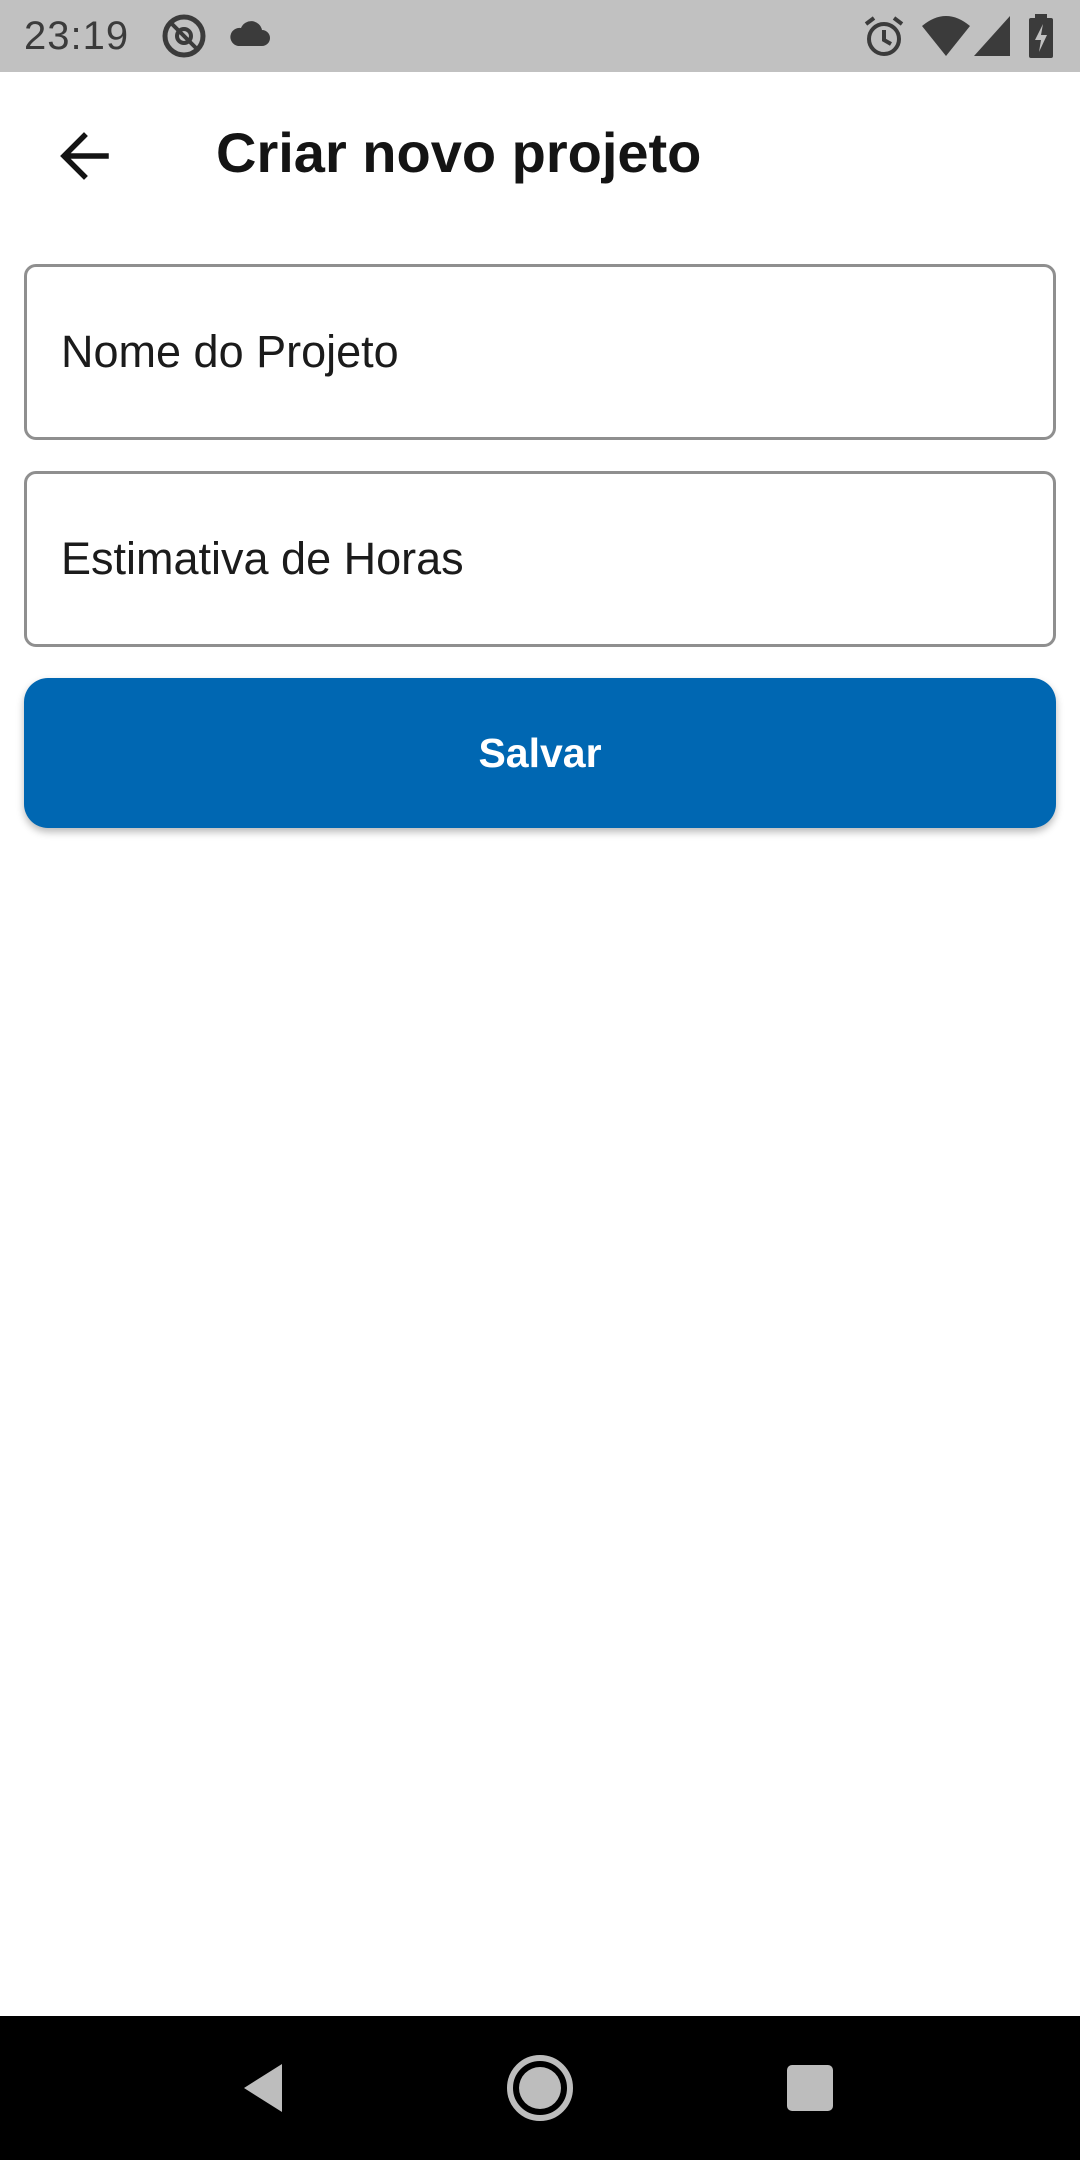 The height and width of the screenshot is (2160, 1080). I want to click on hours-estimate-field, so click(540, 559).